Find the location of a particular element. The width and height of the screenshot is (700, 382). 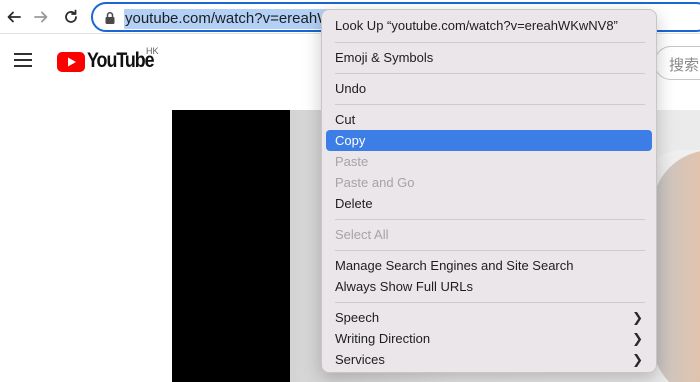

menu-item-paste-and-go: Paste and Go is located at coordinates (375, 182).